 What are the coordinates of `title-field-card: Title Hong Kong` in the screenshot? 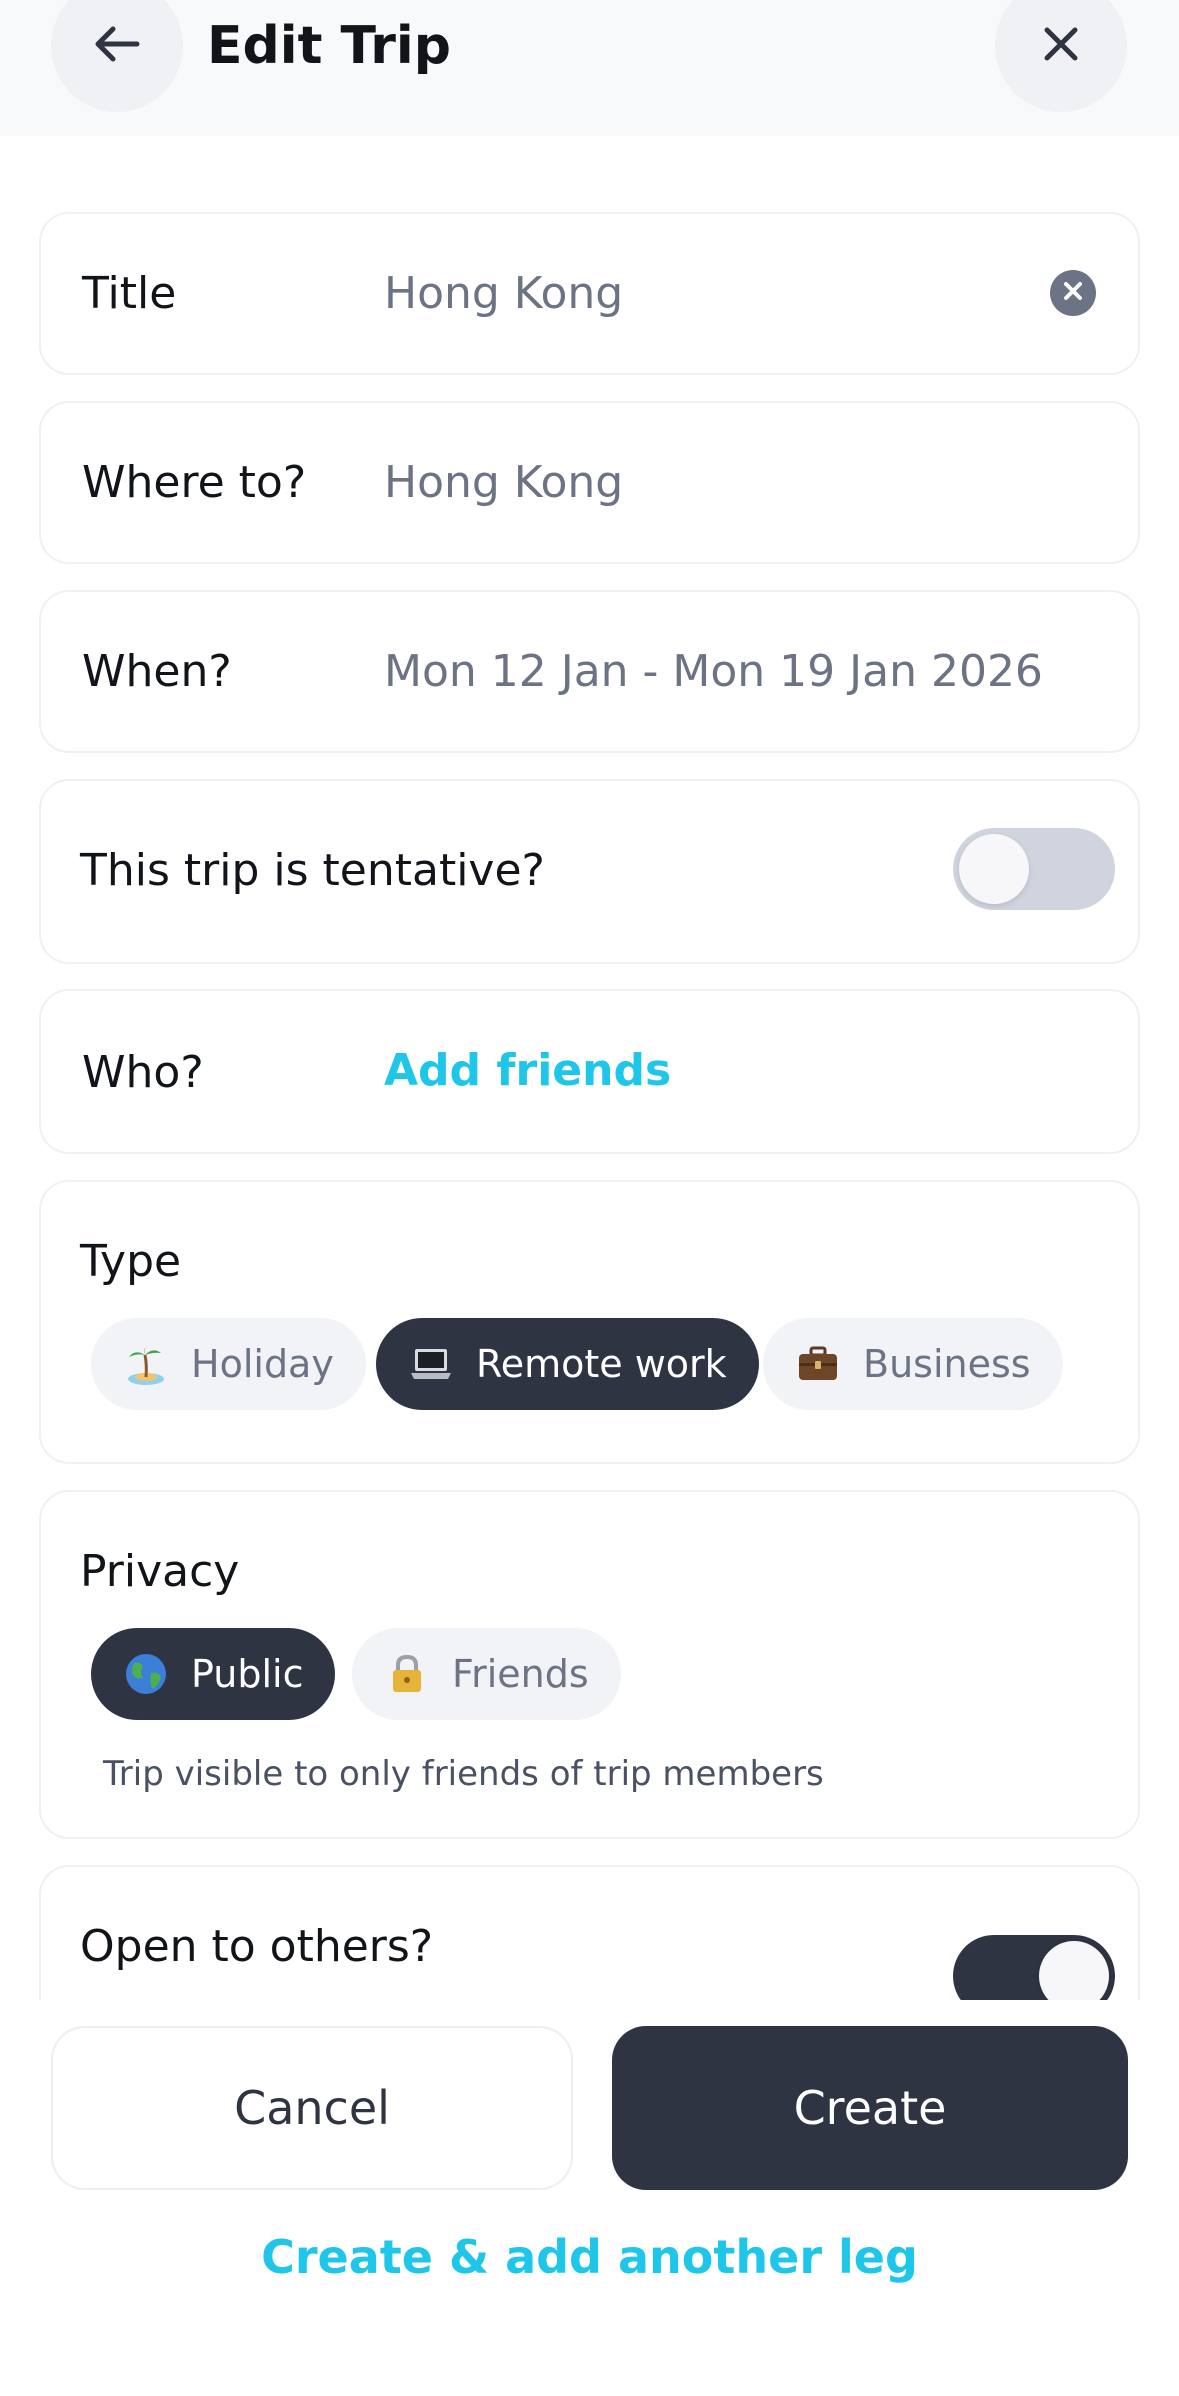 It's located at (589, 293).